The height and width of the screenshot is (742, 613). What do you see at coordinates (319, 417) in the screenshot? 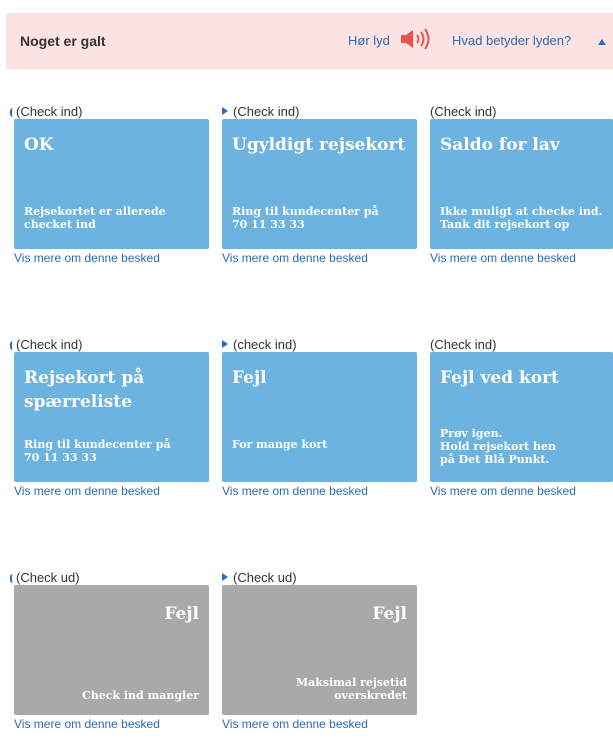
I see `display-panel: Fejl For mange kort` at bounding box center [319, 417].